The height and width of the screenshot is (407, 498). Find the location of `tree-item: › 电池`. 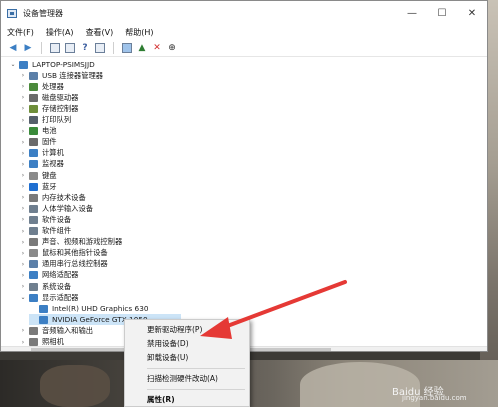

tree-item: › 电池 is located at coordinates (38, 131).